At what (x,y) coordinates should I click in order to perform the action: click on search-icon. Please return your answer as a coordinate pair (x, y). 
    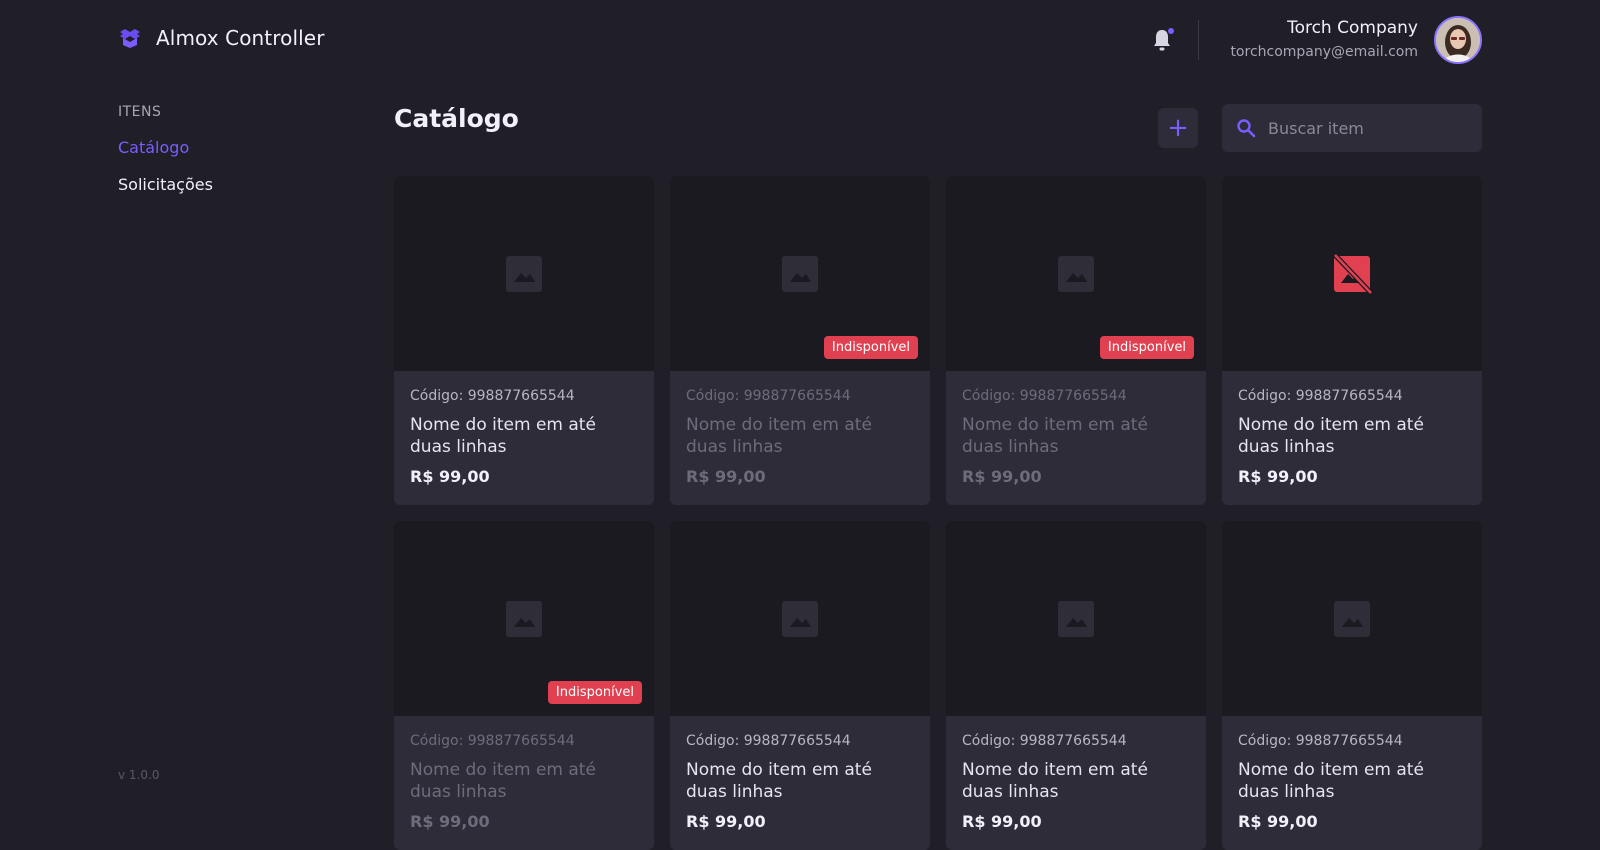
    Looking at the image, I should click on (1246, 128).